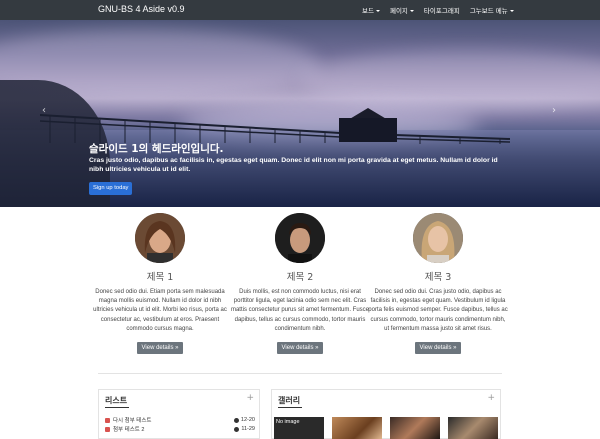 This screenshot has height=439, width=600. I want to click on boathouse-image, so click(368, 126).